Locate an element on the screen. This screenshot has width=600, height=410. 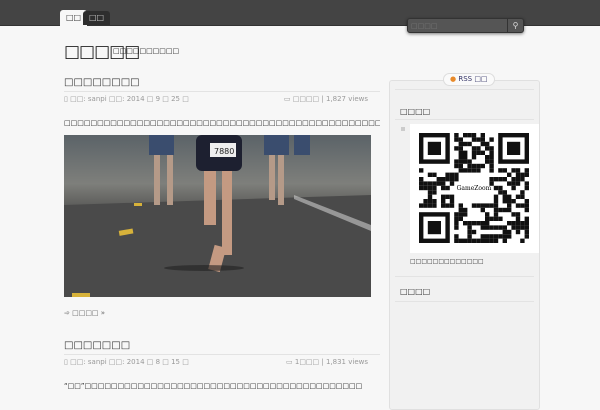
post-title: □□□□□□□ is located at coordinates (222, 347).